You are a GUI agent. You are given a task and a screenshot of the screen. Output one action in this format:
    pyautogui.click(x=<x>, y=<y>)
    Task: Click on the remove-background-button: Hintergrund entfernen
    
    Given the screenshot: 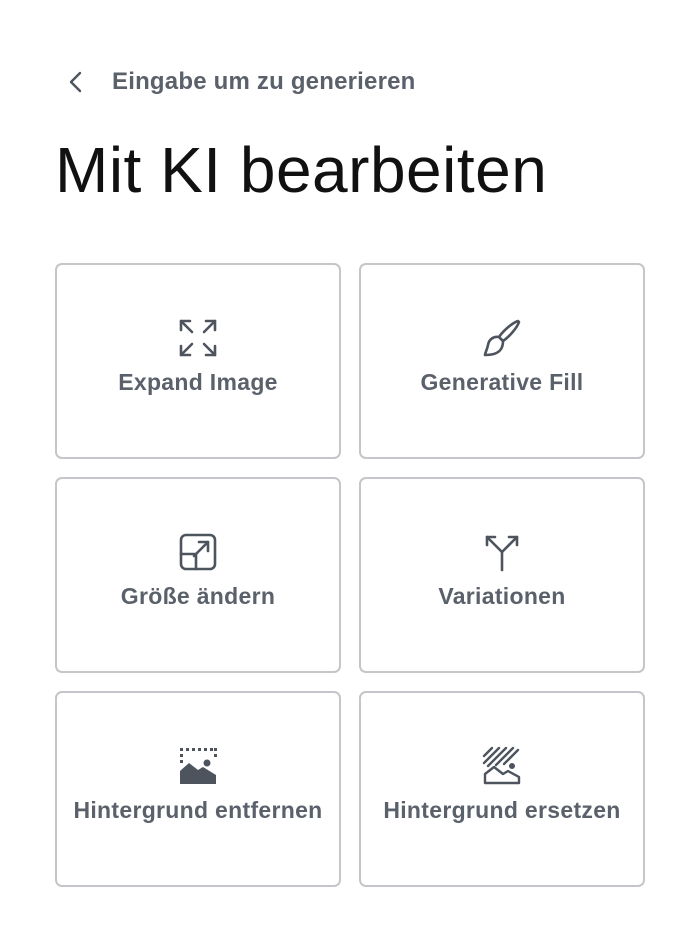 What is the action you would take?
    pyautogui.click(x=198, y=789)
    